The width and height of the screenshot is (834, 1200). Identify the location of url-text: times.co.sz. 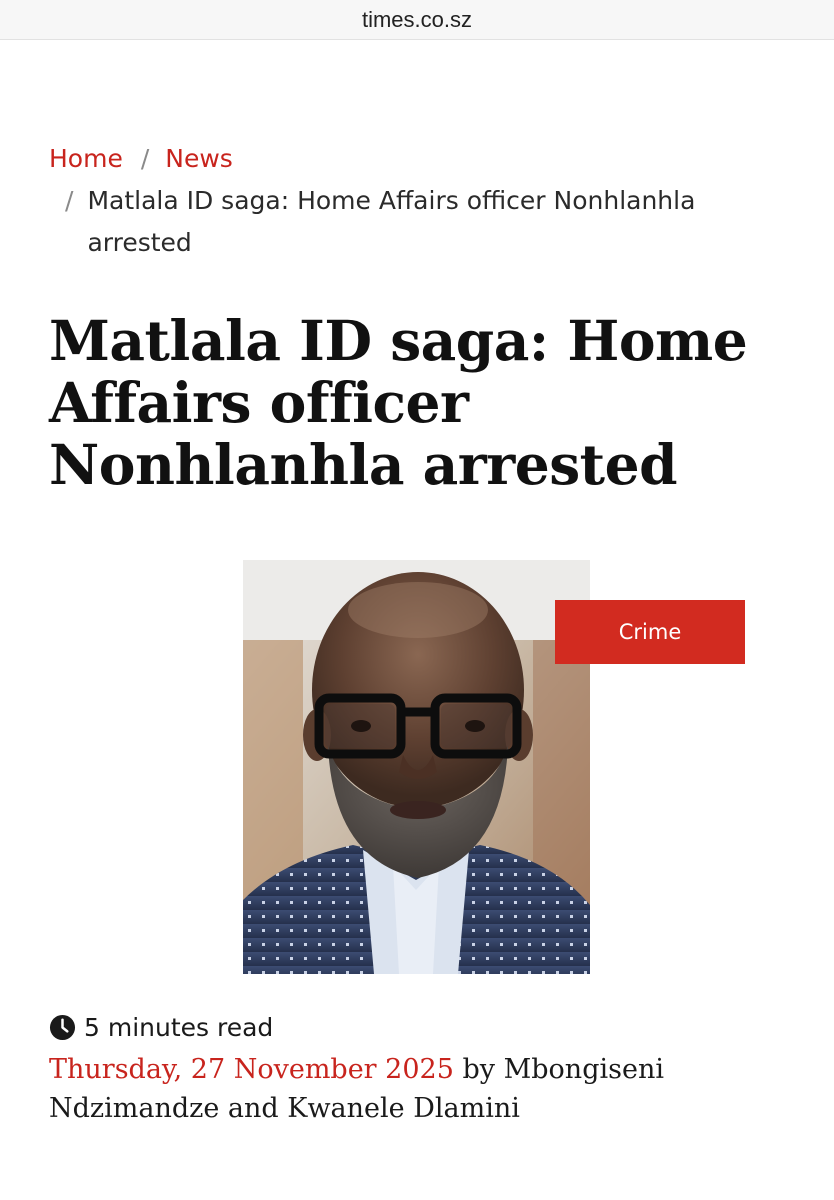
(417, 20).